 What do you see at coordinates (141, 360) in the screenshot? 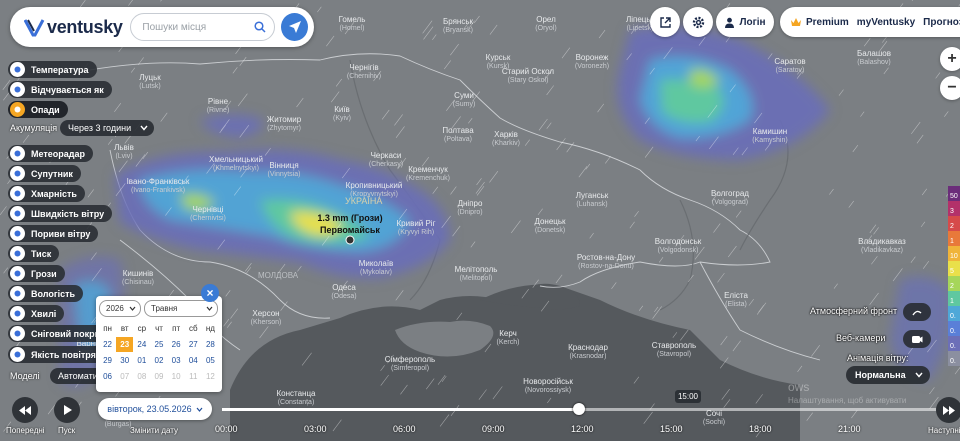
I see `calendar-day: 01` at bounding box center [141, 360].